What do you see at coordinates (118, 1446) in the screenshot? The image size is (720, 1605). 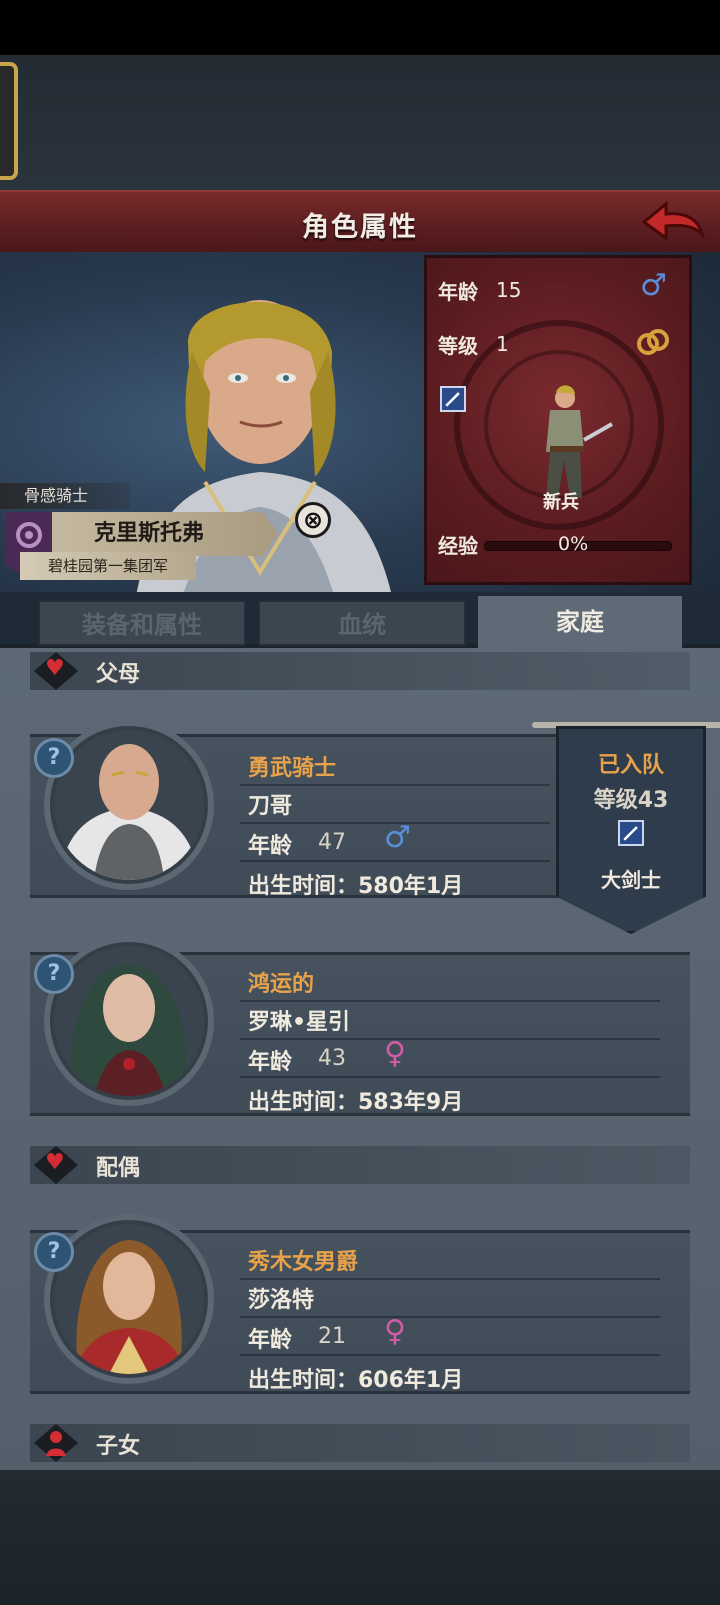 I see `section-title-children: 子女` at bounding box center [118, 1446].